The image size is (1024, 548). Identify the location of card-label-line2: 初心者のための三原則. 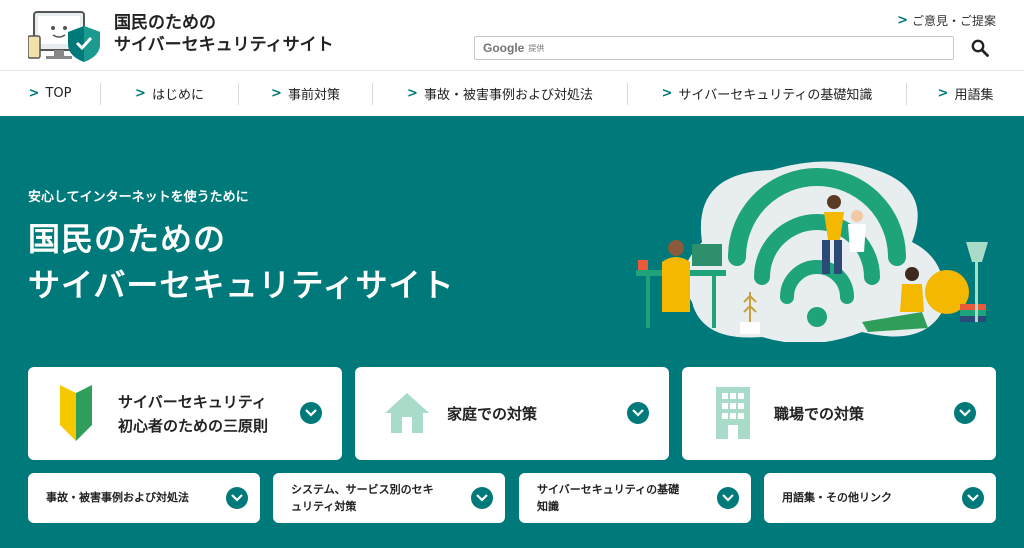
(193, 426).